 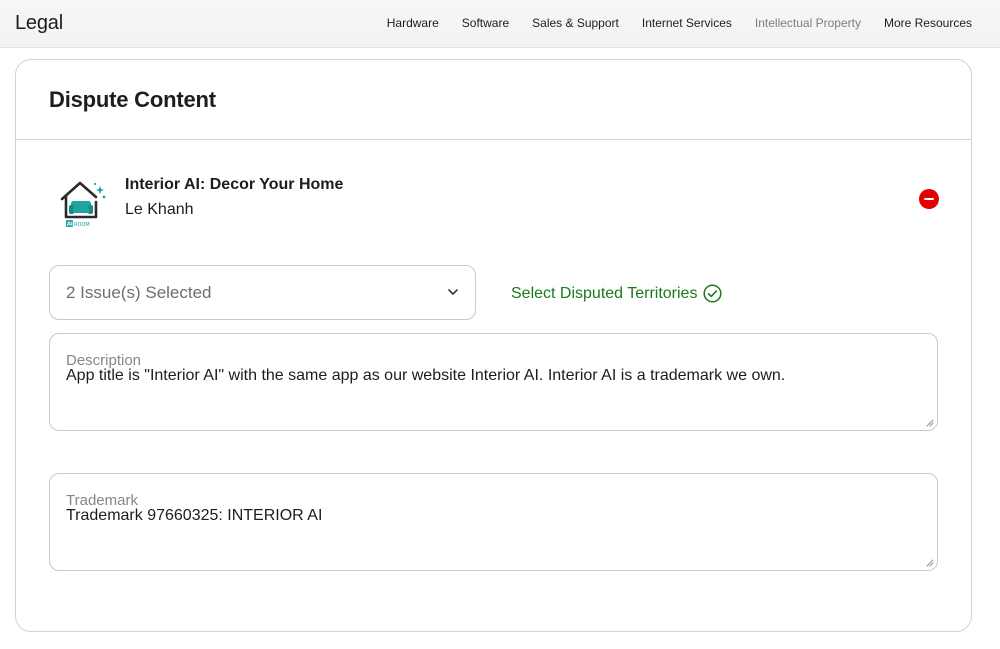 I want to click on card-title: Dispute Content, so click(x=132, y=99).